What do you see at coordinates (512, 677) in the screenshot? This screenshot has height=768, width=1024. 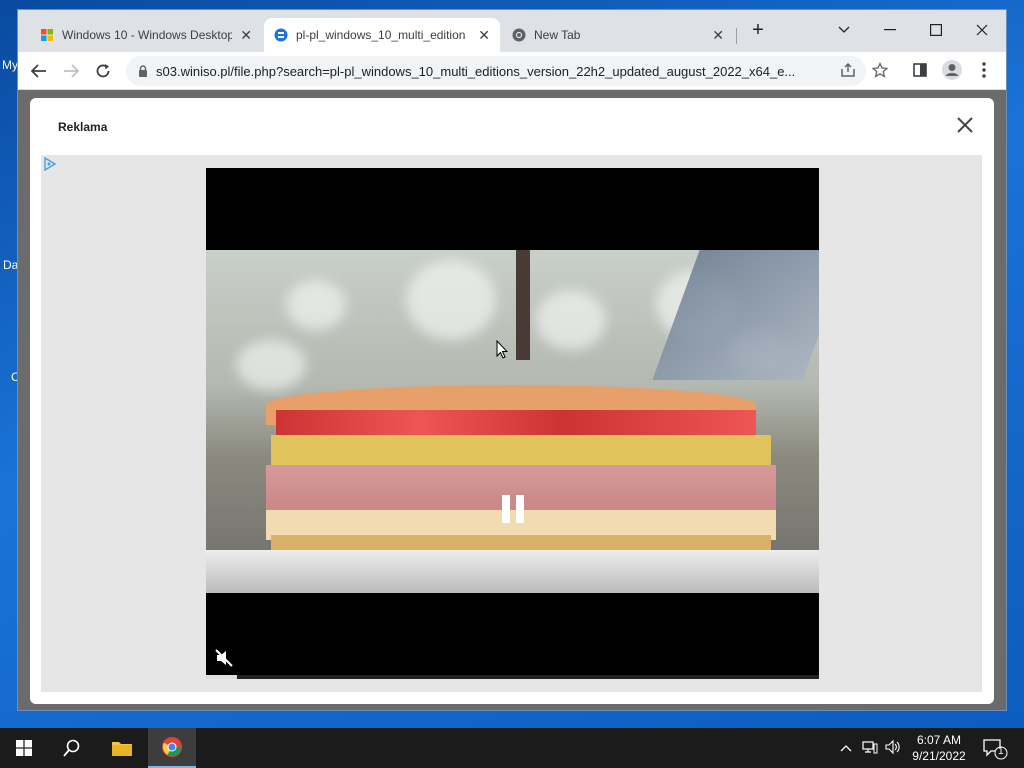 I see `video-progress-bar` at bounding box center [512, 677].